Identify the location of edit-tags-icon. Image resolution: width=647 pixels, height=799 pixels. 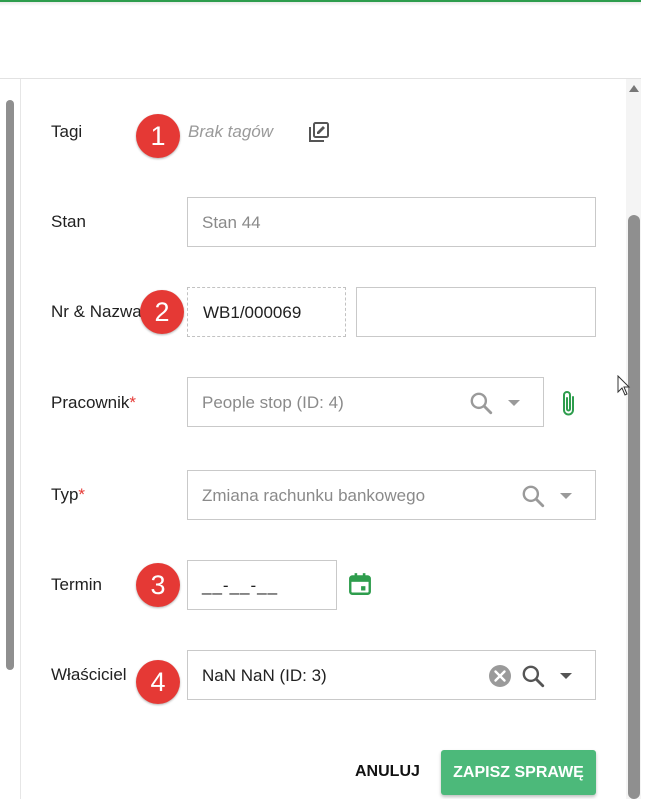
(319, 132).